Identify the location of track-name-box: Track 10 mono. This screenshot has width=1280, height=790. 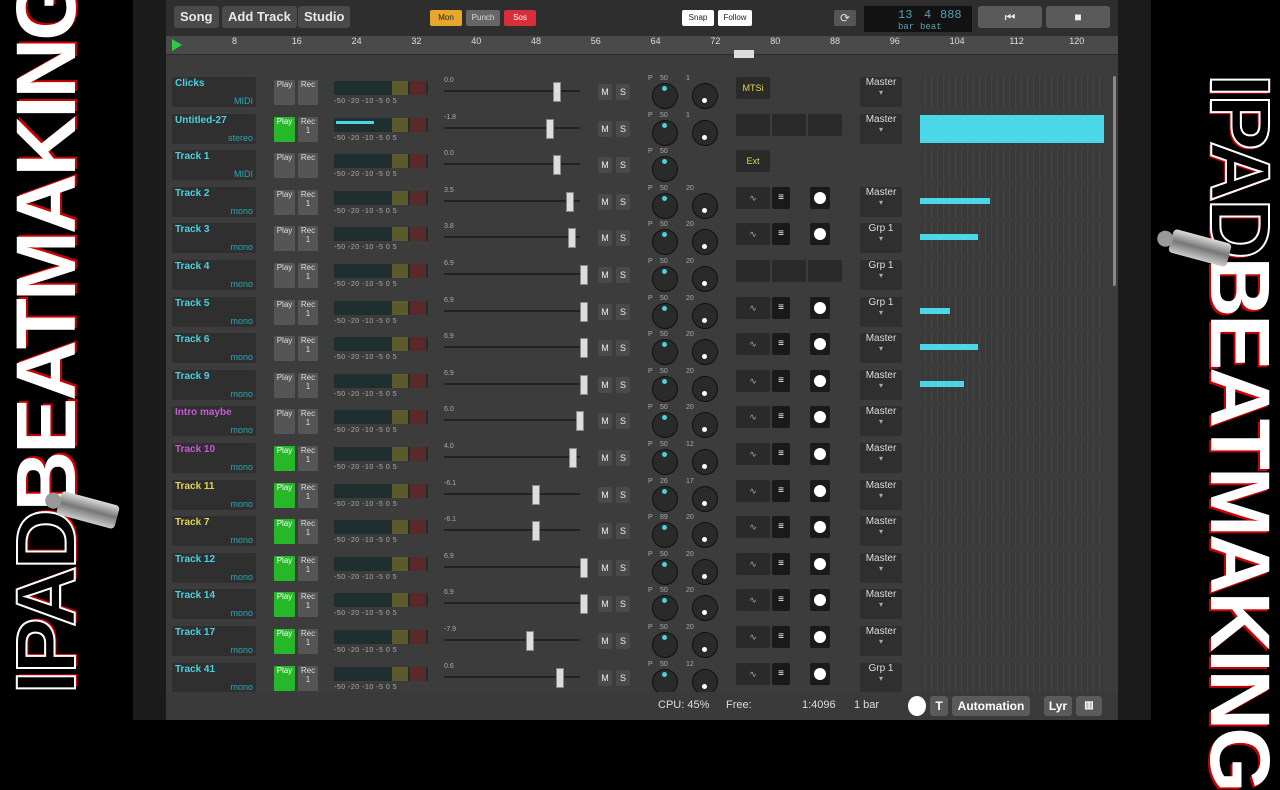
(214, 458).